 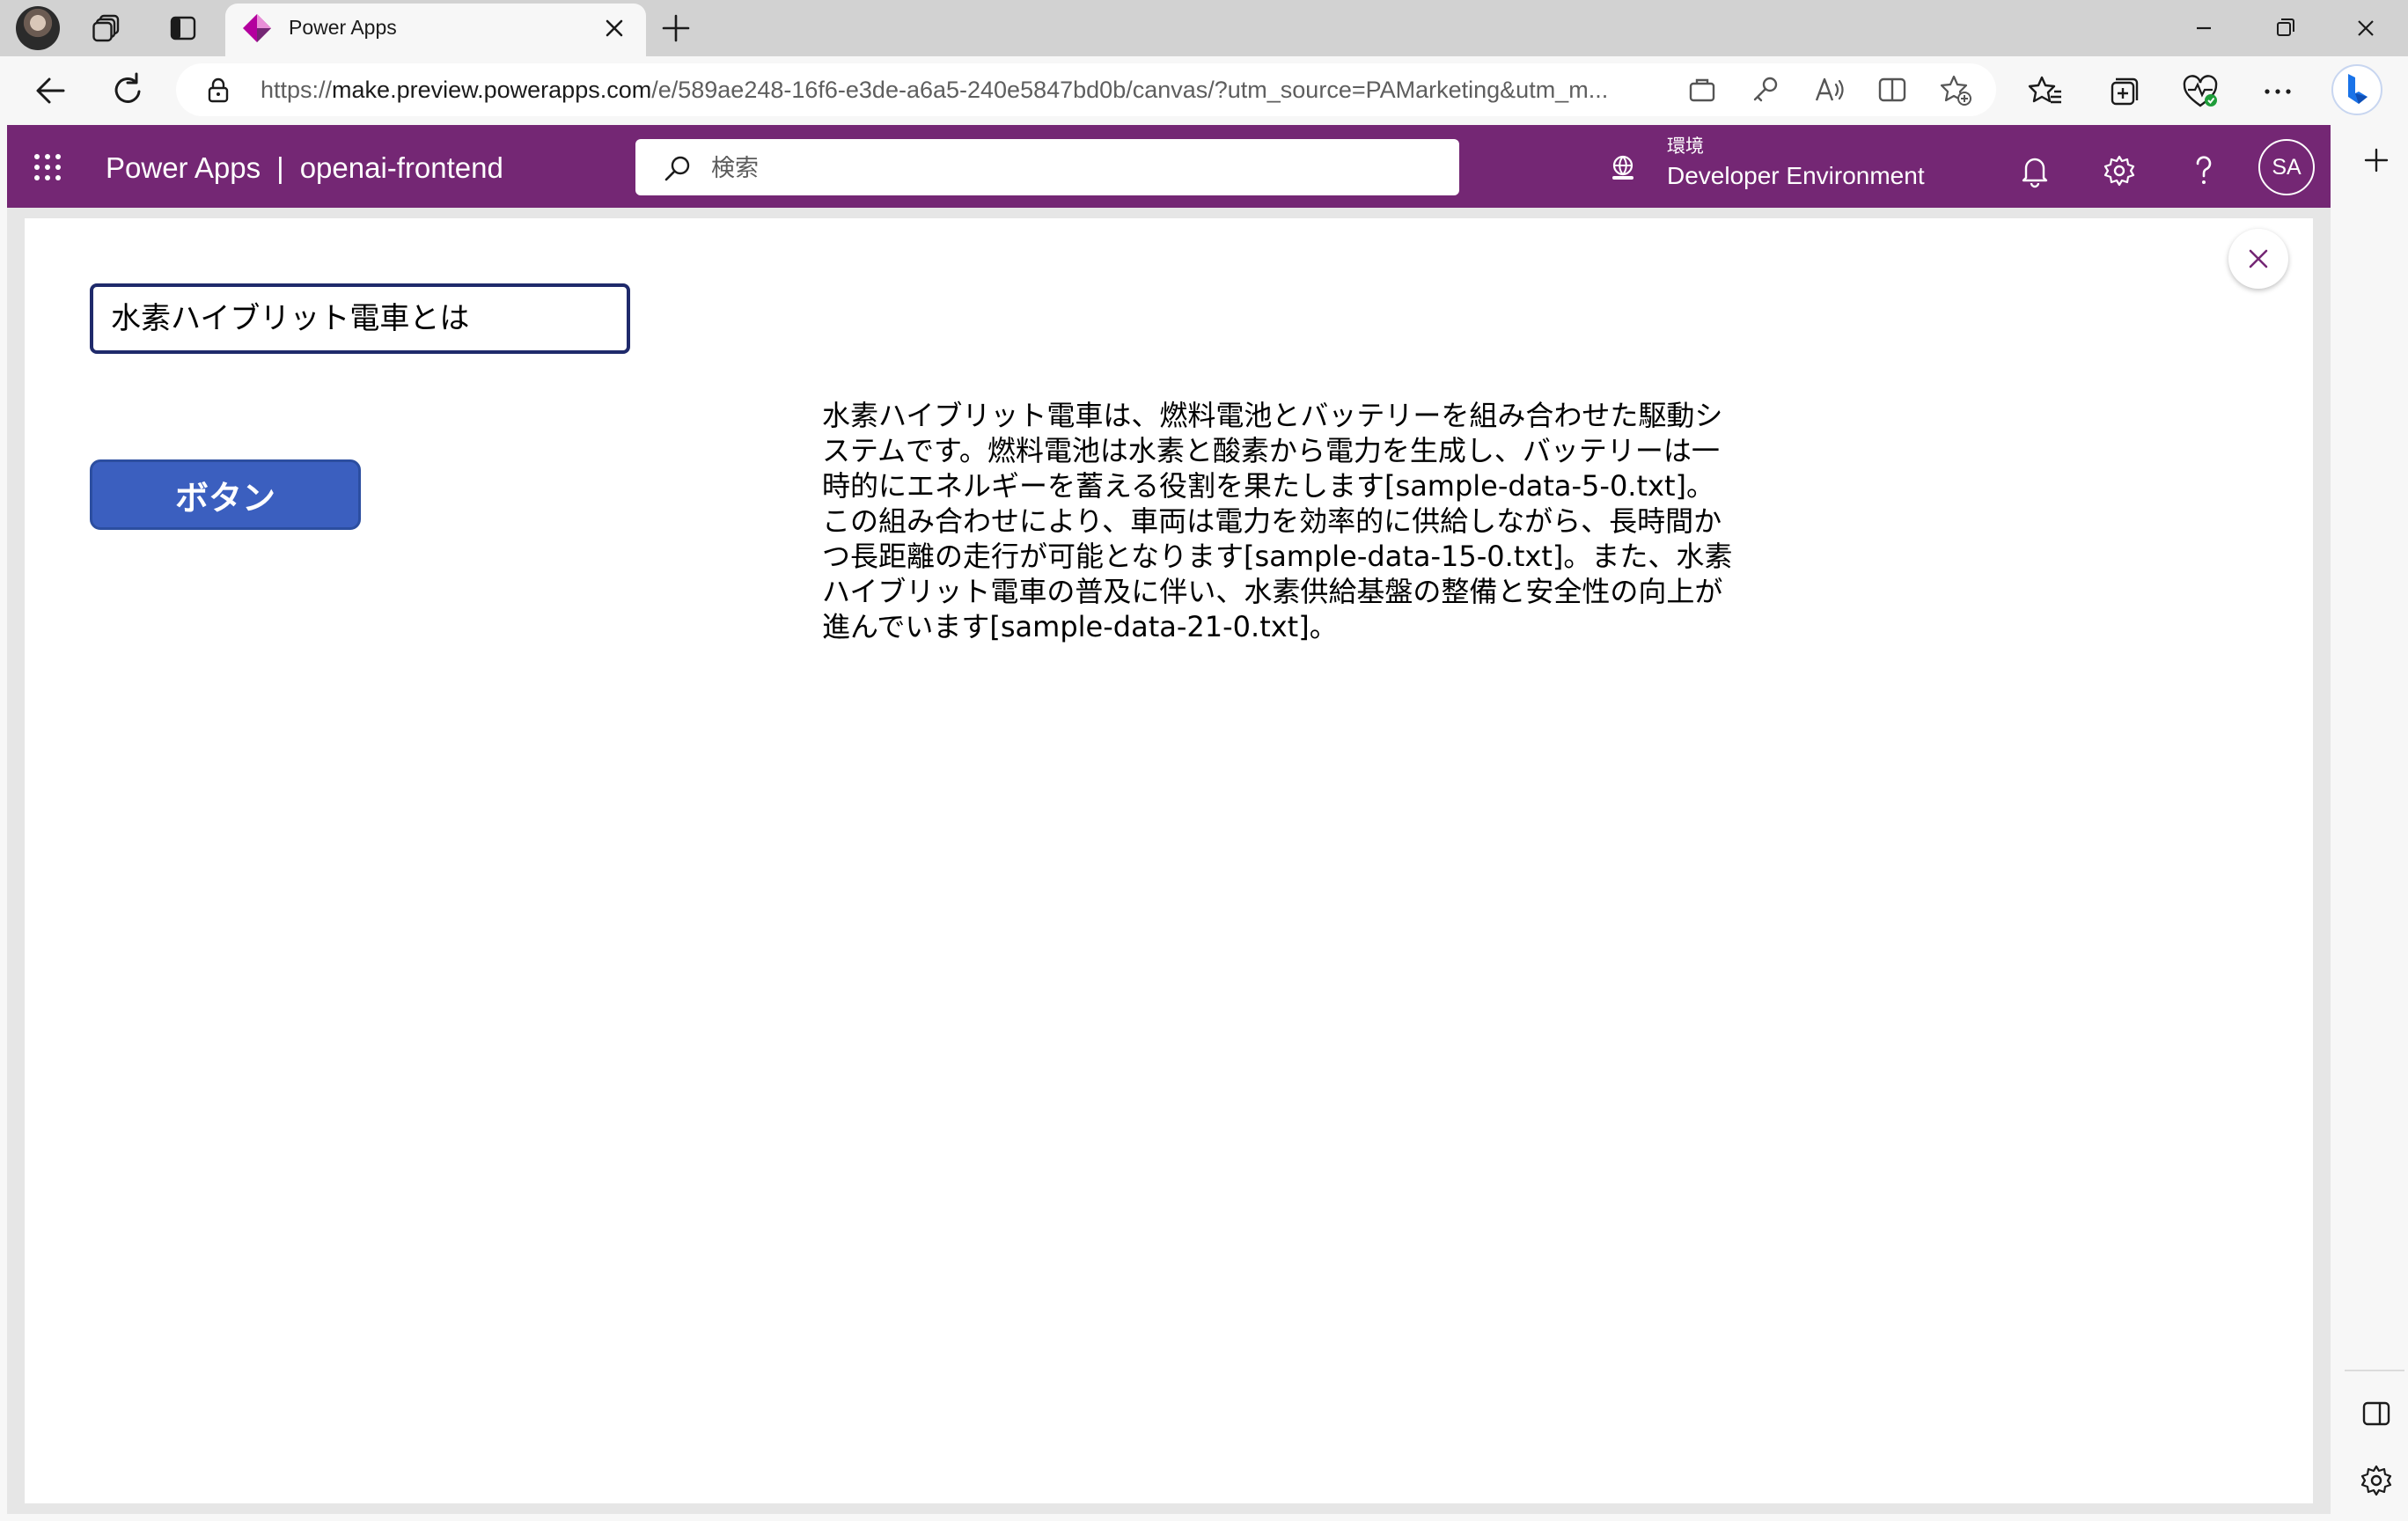 I want to click on tab-title: Power Apps, so click(x=343, y=27).